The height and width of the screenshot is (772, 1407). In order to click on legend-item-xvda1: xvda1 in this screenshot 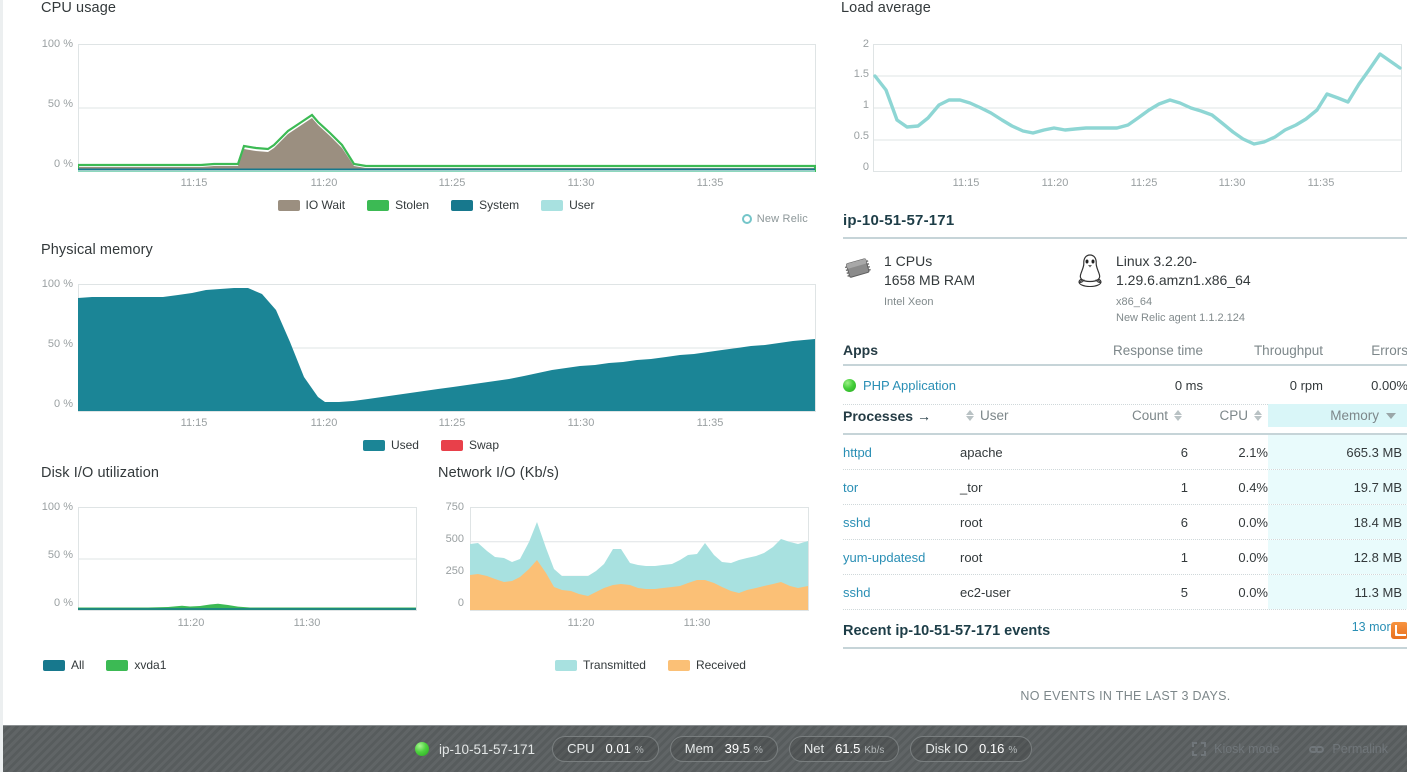, I will do `click(136, 665)`.